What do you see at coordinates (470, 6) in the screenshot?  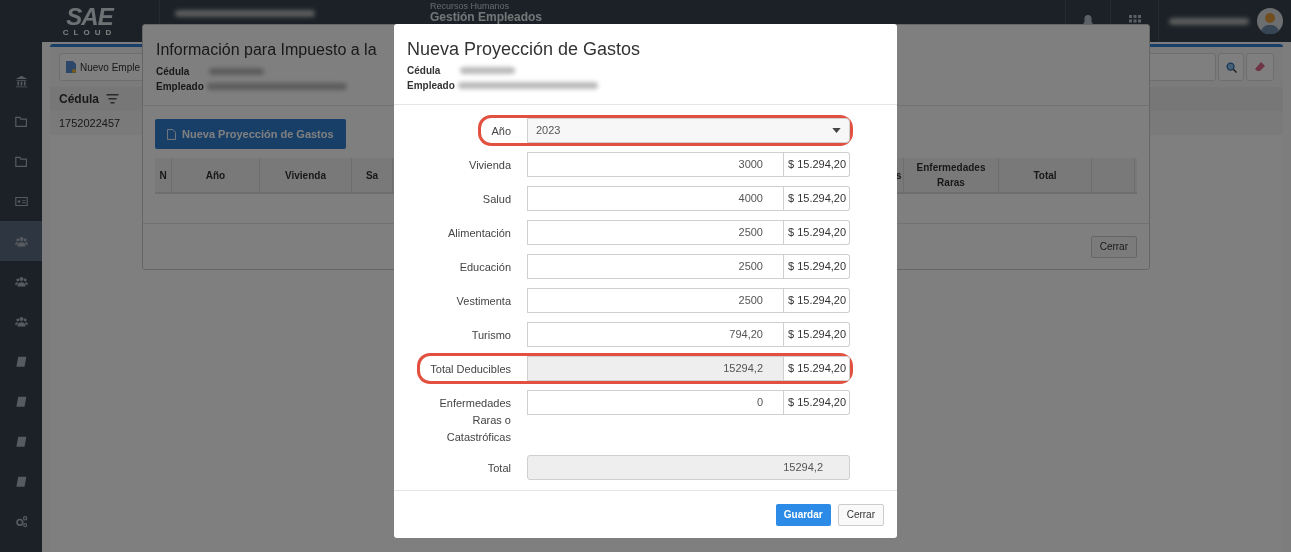 I see `module-name: Recursos Humanos` at bounding box center [470, 6].